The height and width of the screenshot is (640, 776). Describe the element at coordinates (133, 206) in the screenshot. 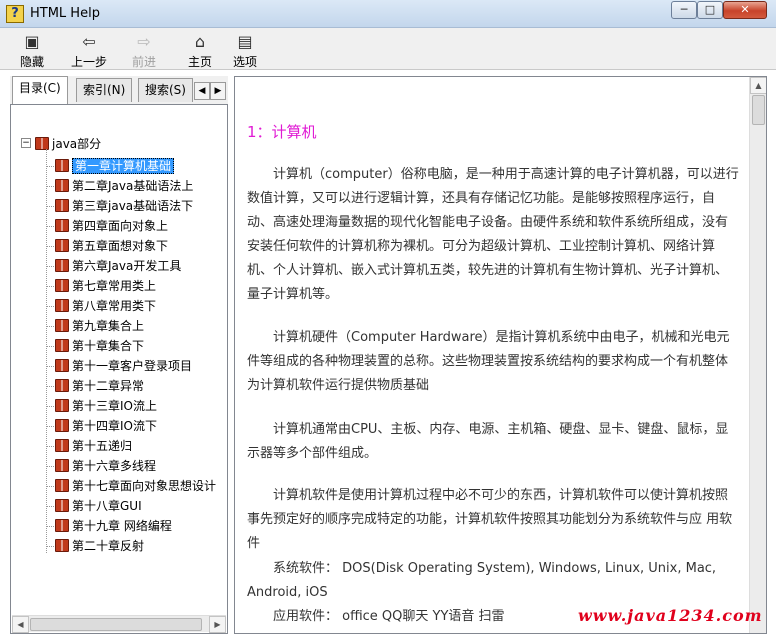

I see `tree-item-label: 第三章java基础语法下` at that location.